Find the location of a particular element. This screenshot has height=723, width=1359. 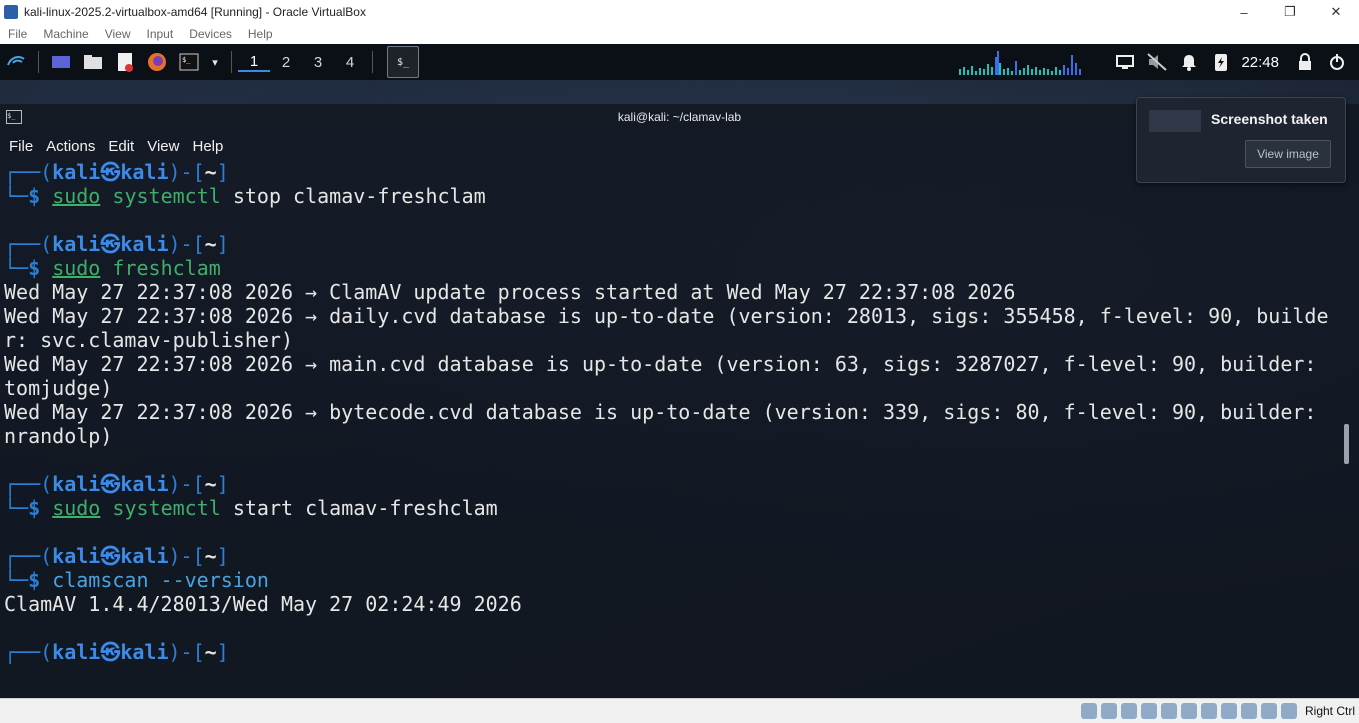

menu-help: Help is located at coordinates (260, 34).